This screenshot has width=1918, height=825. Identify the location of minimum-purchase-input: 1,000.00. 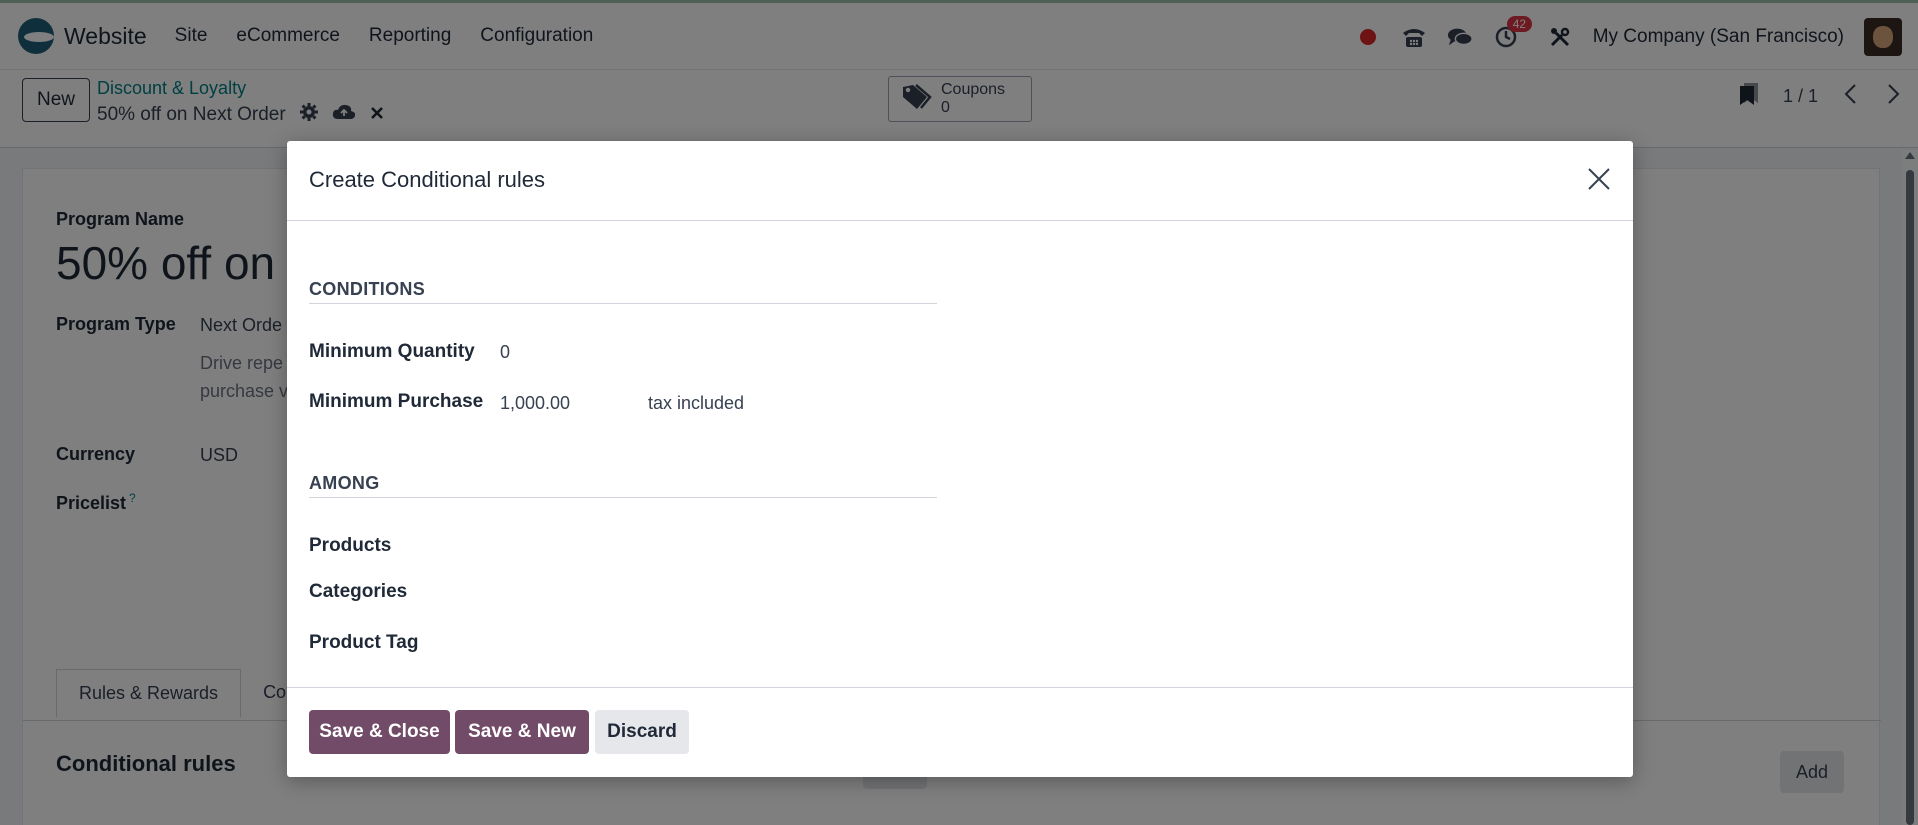
(535, 403).